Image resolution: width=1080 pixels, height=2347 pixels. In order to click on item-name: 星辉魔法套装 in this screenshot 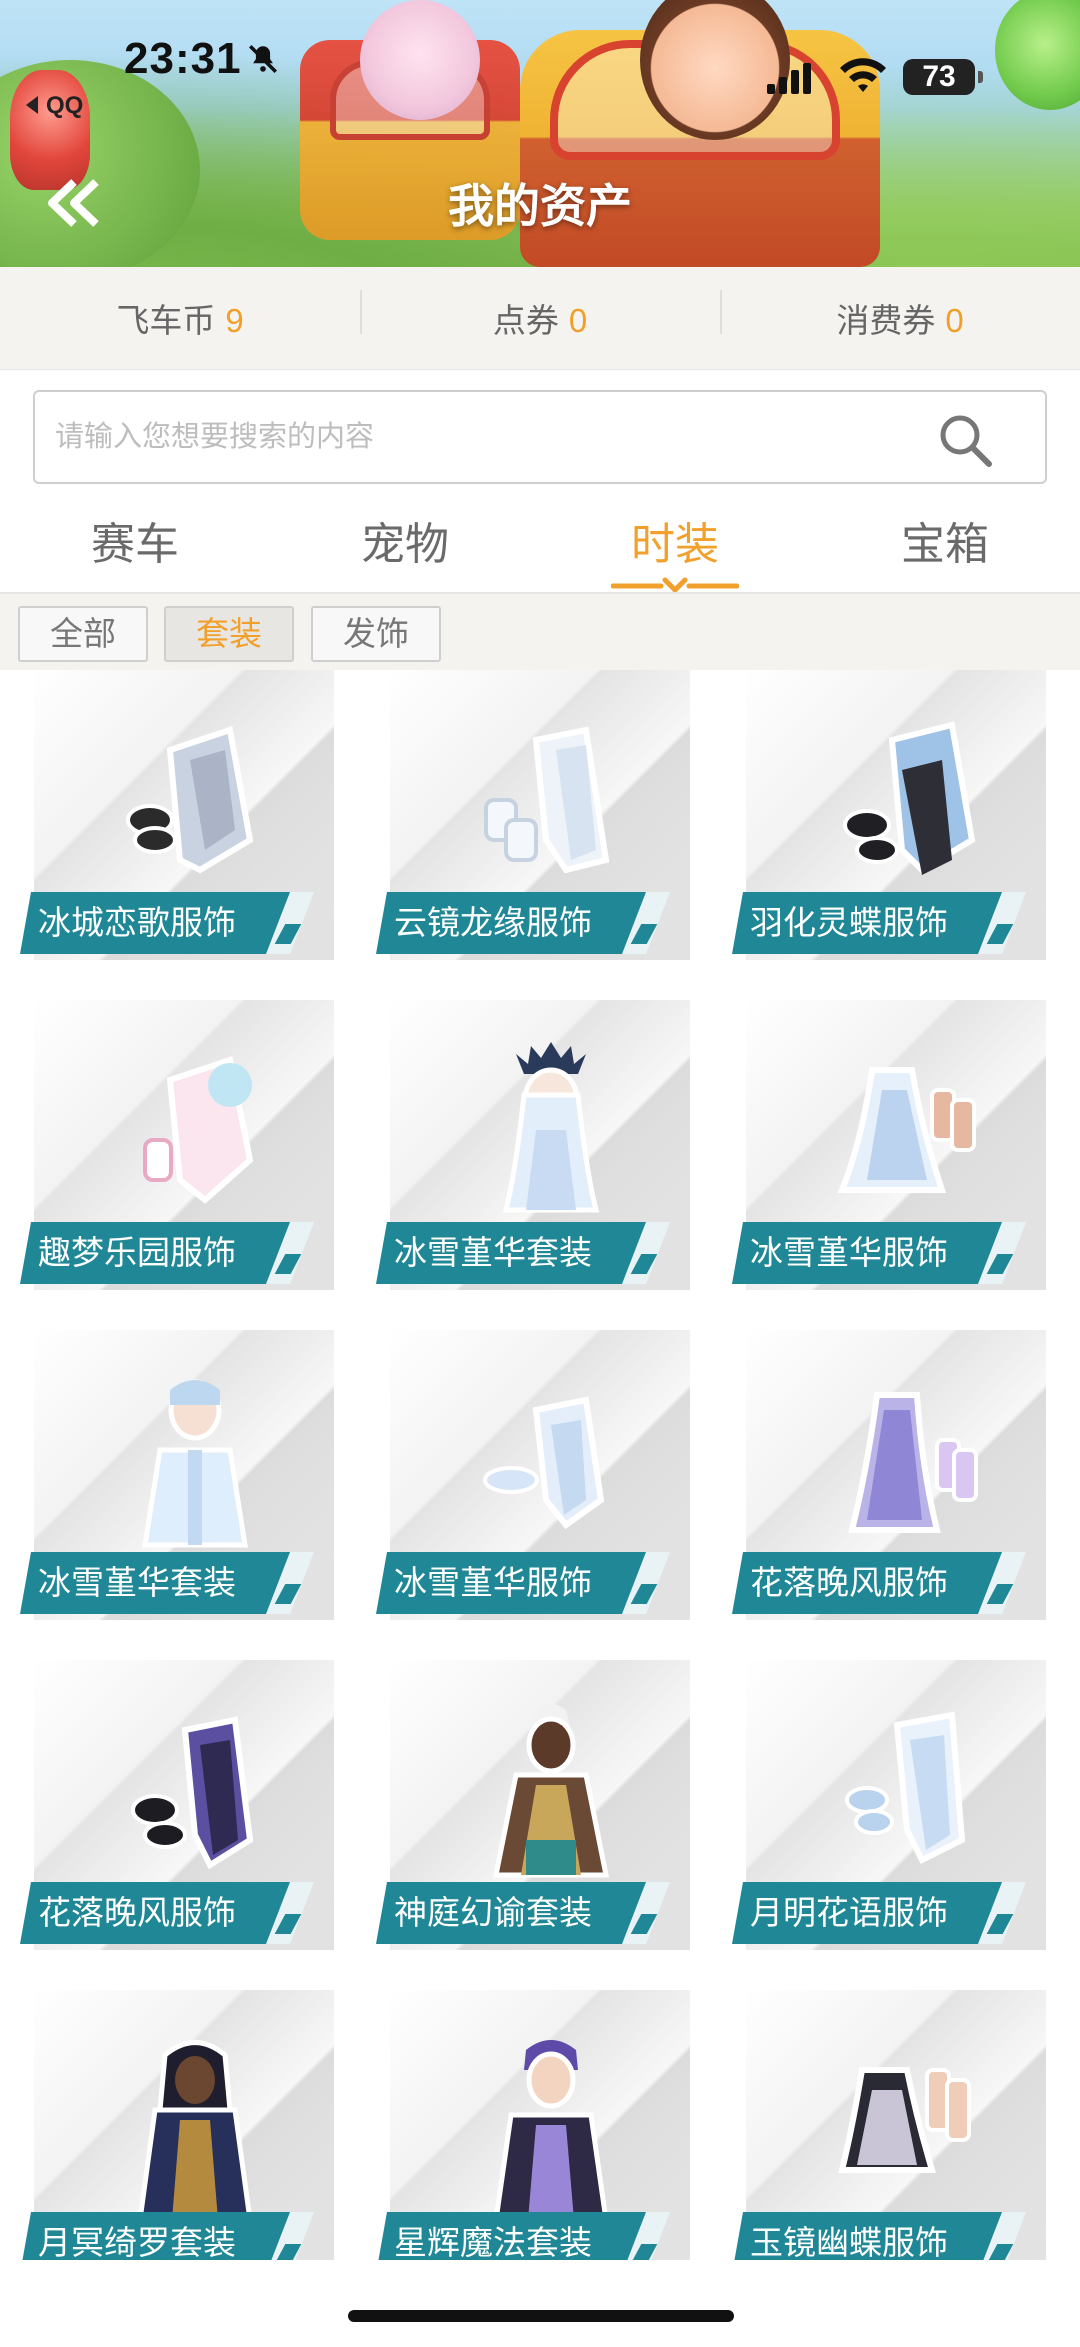, I will do `click(513, 2236)`.